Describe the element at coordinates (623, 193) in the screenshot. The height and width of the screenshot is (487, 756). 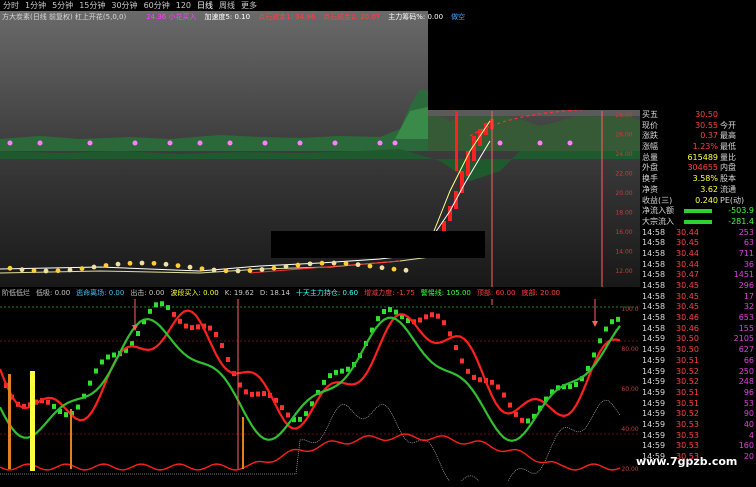
I see `price-axis-label: 20.00` at that location.